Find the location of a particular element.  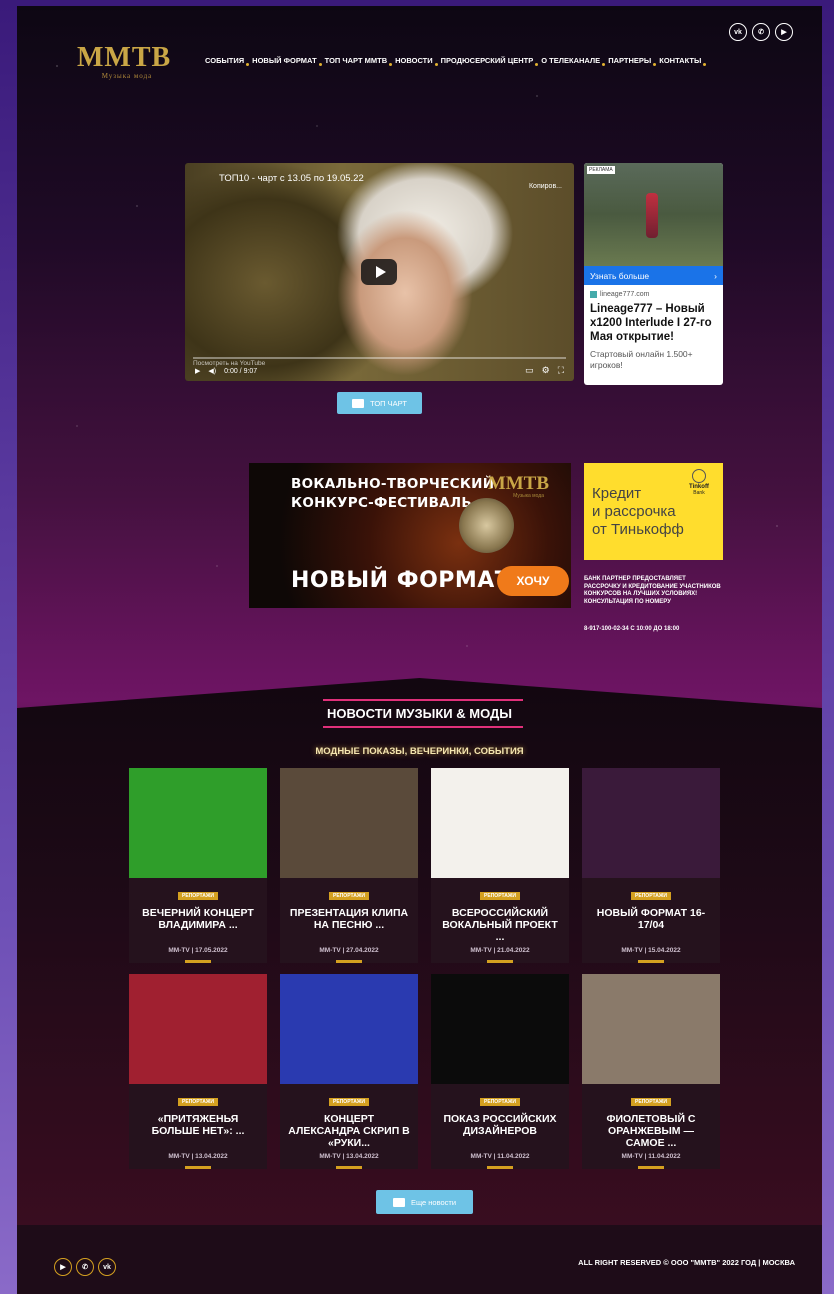

ad-learn-more-button: Узнать больше › is located at coordinates (653, 275).